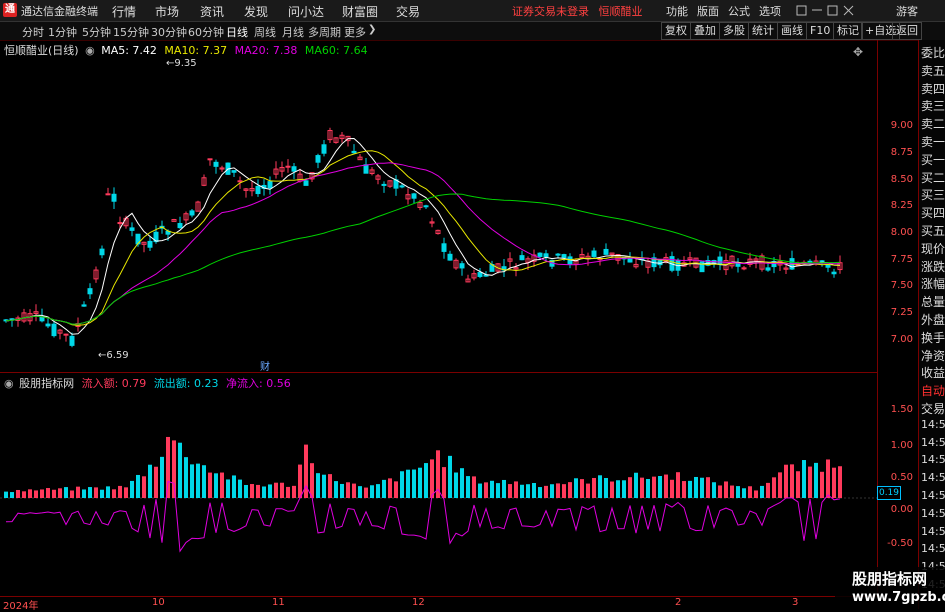  I want to click on side-item-22: 14:56, so click(933, 442).